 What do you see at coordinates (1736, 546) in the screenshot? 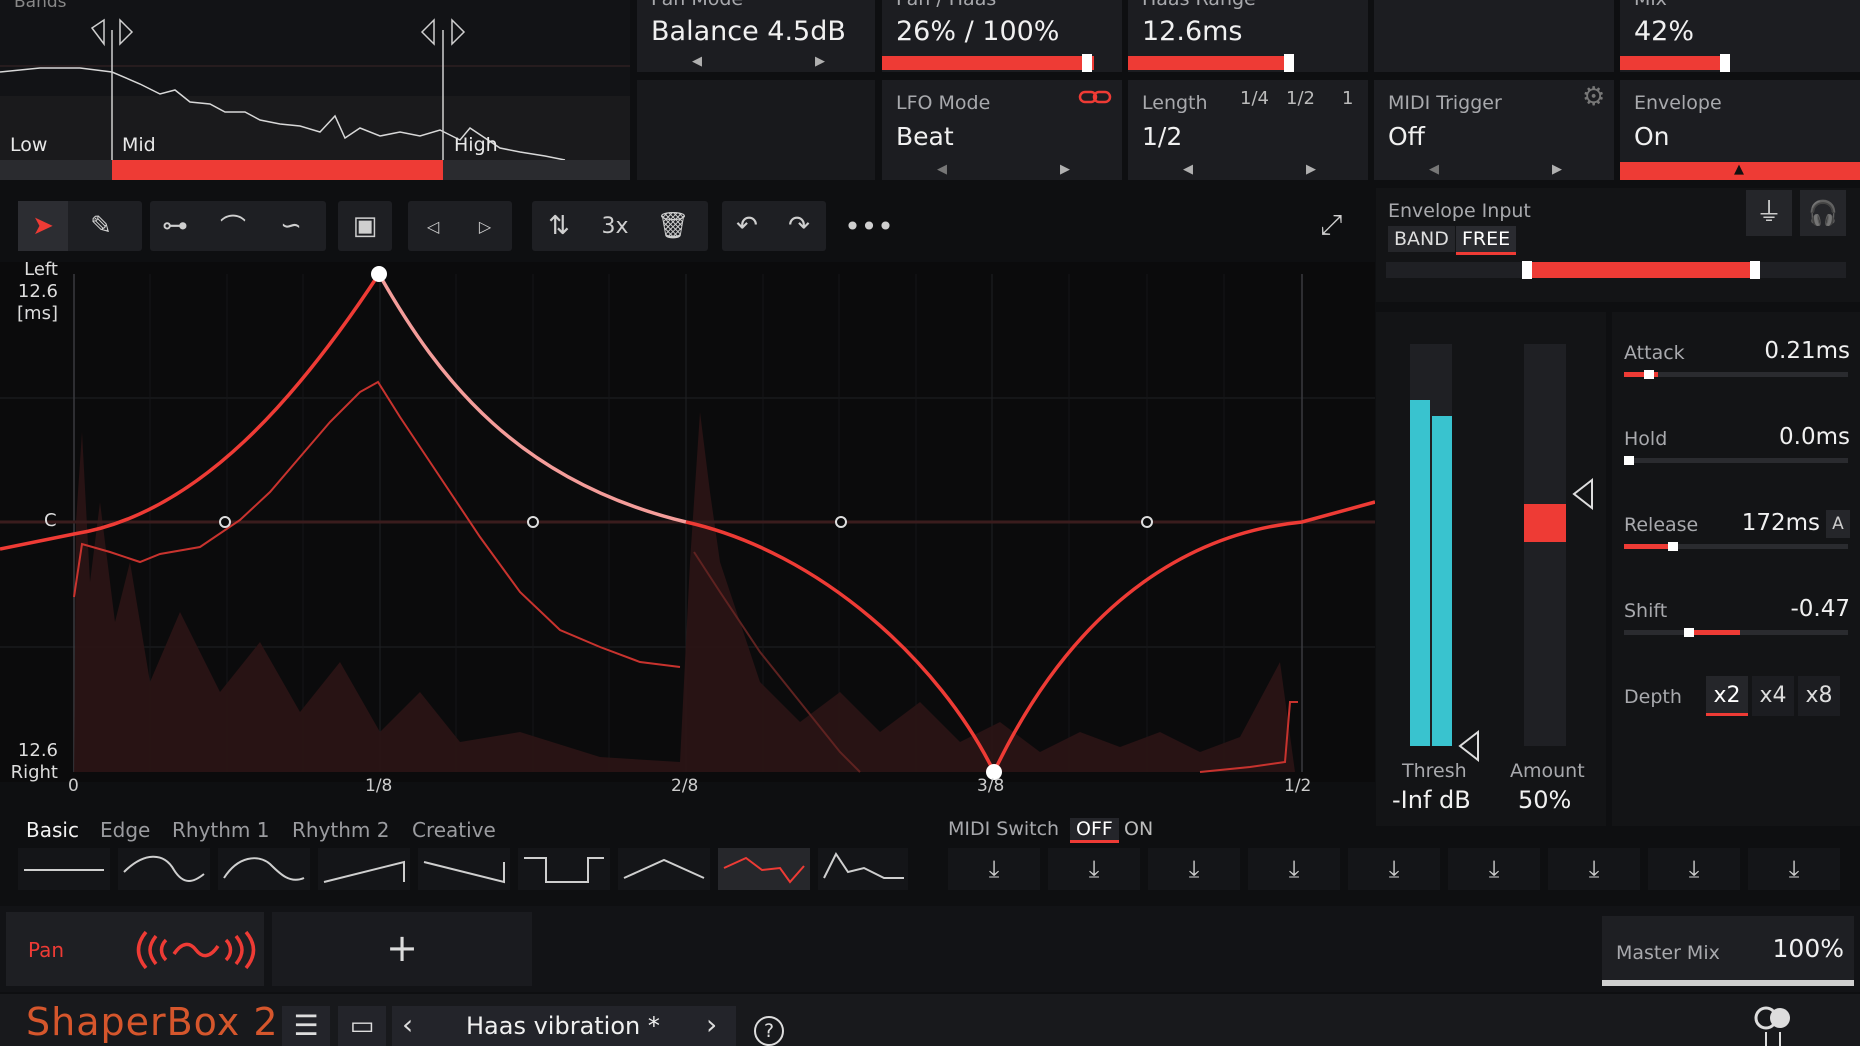
I see `release-slider` at bounding box center [1736, 546].